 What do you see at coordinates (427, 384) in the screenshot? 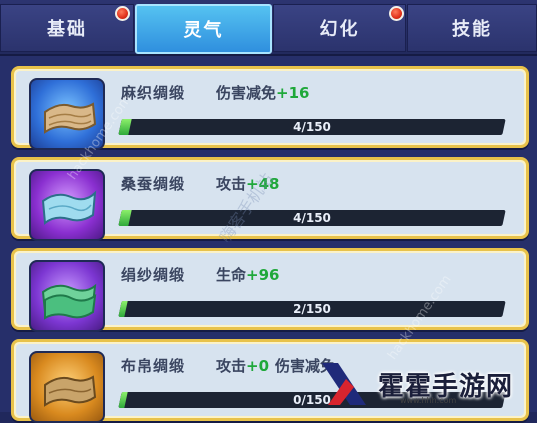
I see `site-logo: 霍霍手游网 www.hhh.com` at bounding box center [427, 384].